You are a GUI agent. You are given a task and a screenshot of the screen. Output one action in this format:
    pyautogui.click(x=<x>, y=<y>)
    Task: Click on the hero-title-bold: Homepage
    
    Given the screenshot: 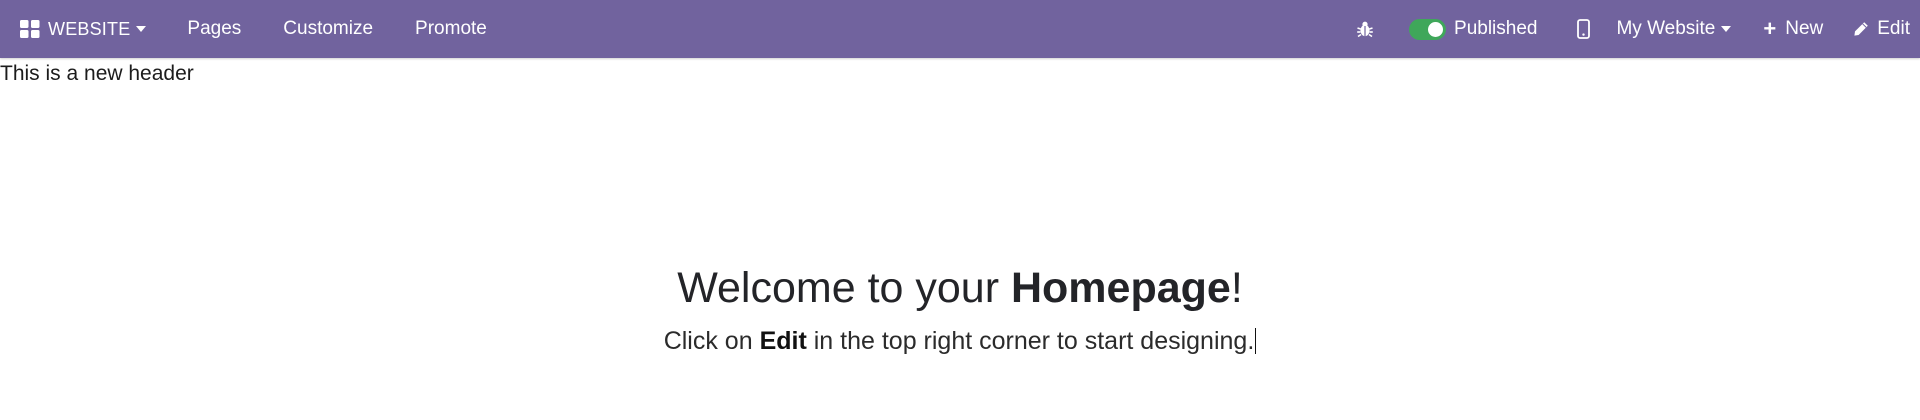 What is the action you would take?
    pyautogui.click(x=1120, y=288)
    